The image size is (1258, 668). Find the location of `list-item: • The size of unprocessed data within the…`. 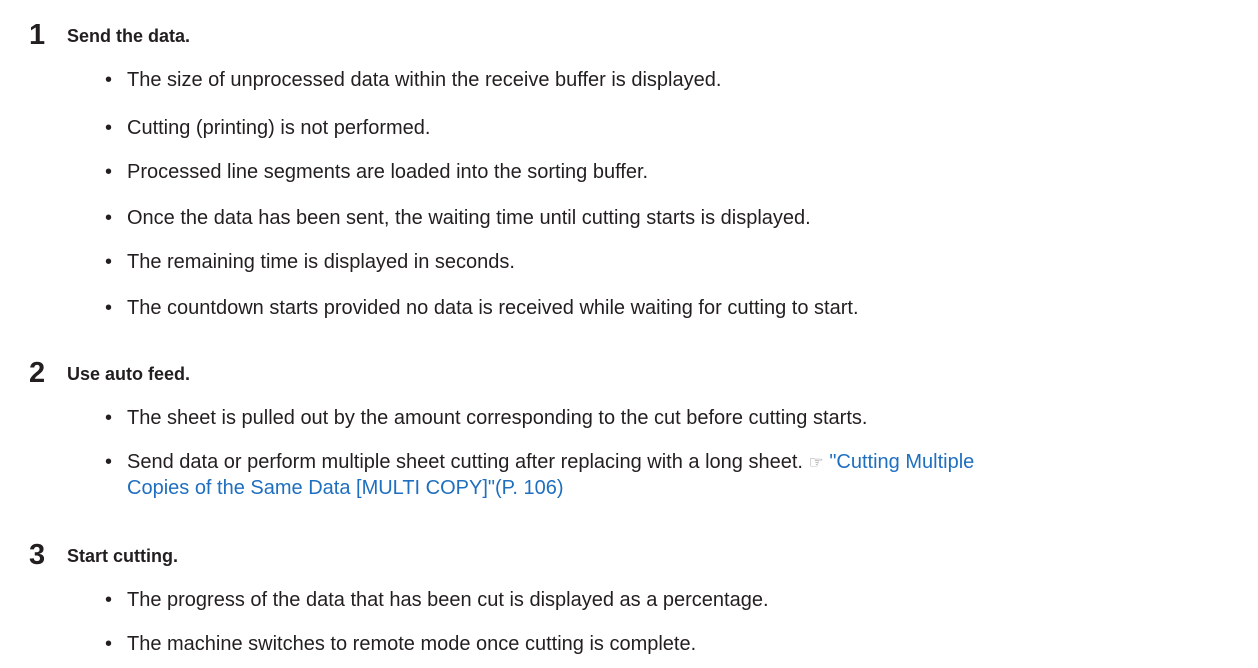

list-item: • The size of unprocessed data within the… is located at coordinates (413, 80).